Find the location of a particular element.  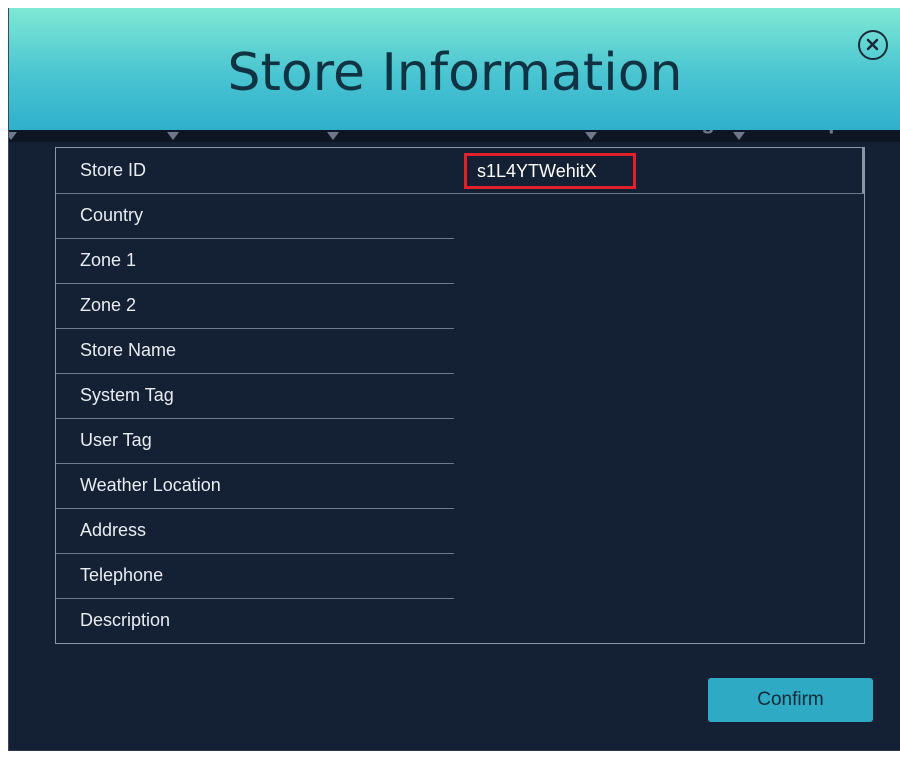

field-label-user-tag: User Tag is located at coordinates (116, 440).